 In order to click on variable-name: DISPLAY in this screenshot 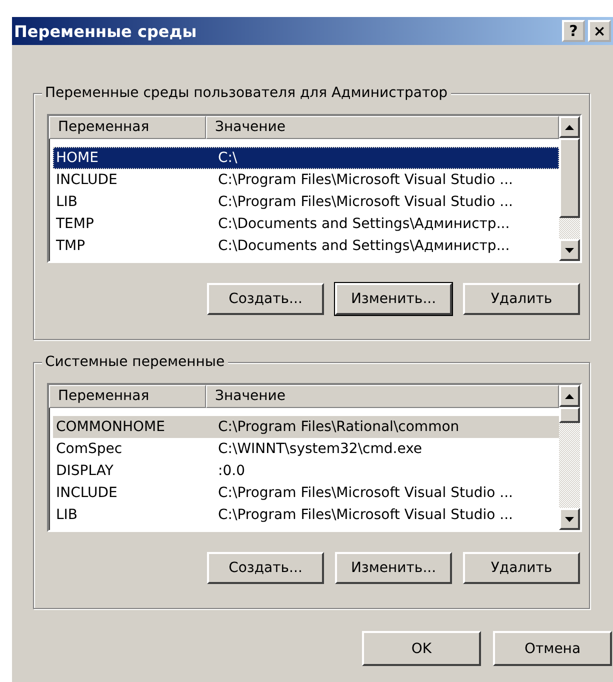, I will do `click(84, 471)`.